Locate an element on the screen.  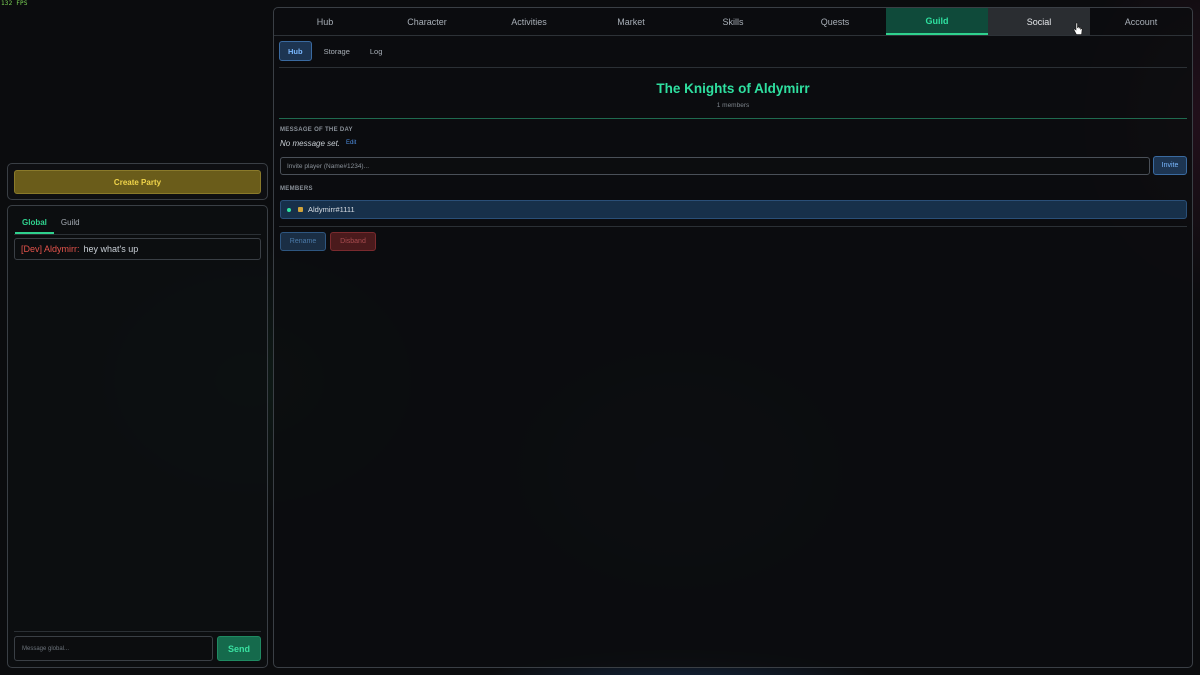
chat-tab-guild: Guild is located at coordinates (70, 224).